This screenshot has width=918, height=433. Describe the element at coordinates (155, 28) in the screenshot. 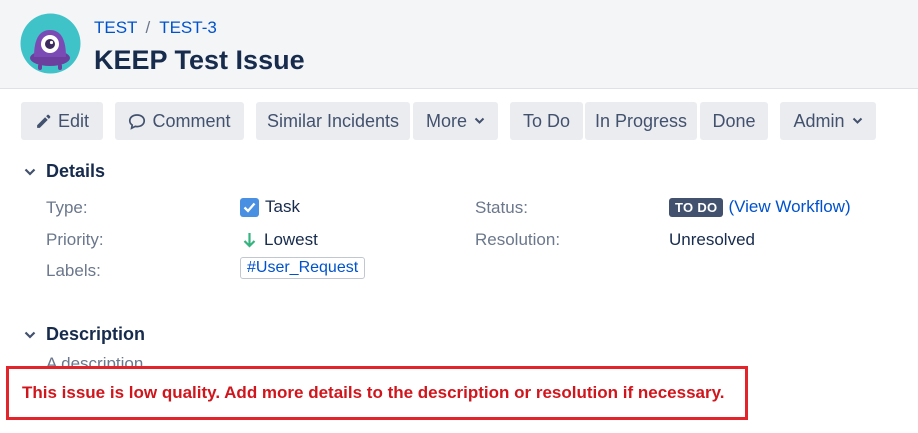

I see `breadcrumb: TEST / TEST-3` at that location.